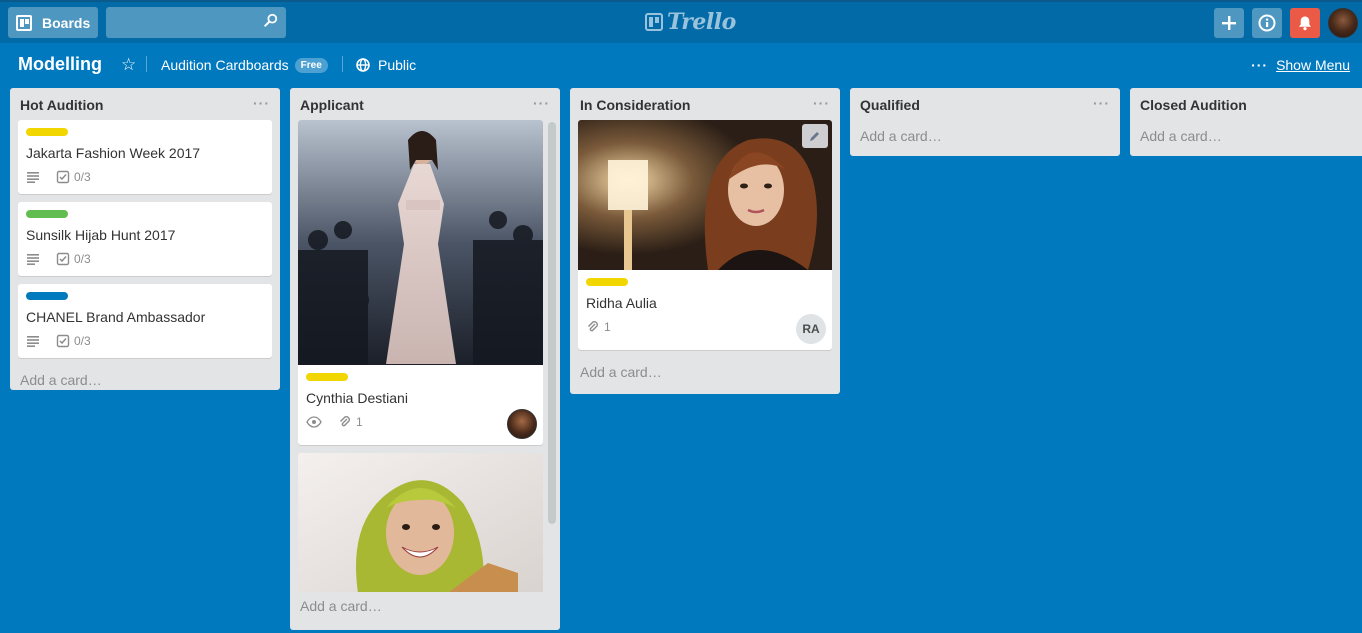 The image size is (1362, 633). I want to click on top-header: Boards Trello, so click(681, 21).